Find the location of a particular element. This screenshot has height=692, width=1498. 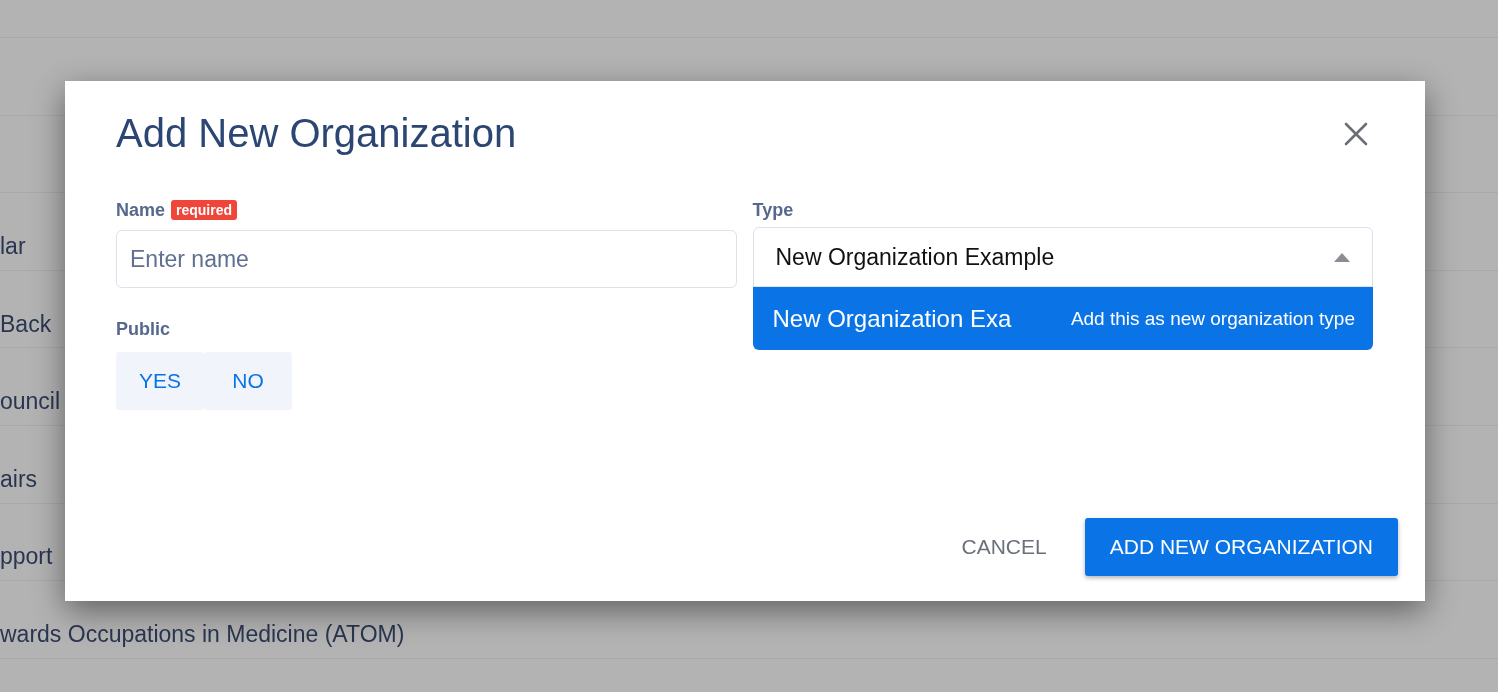

type-combobox: New Organization Example is located at coordinates (1062, 257).